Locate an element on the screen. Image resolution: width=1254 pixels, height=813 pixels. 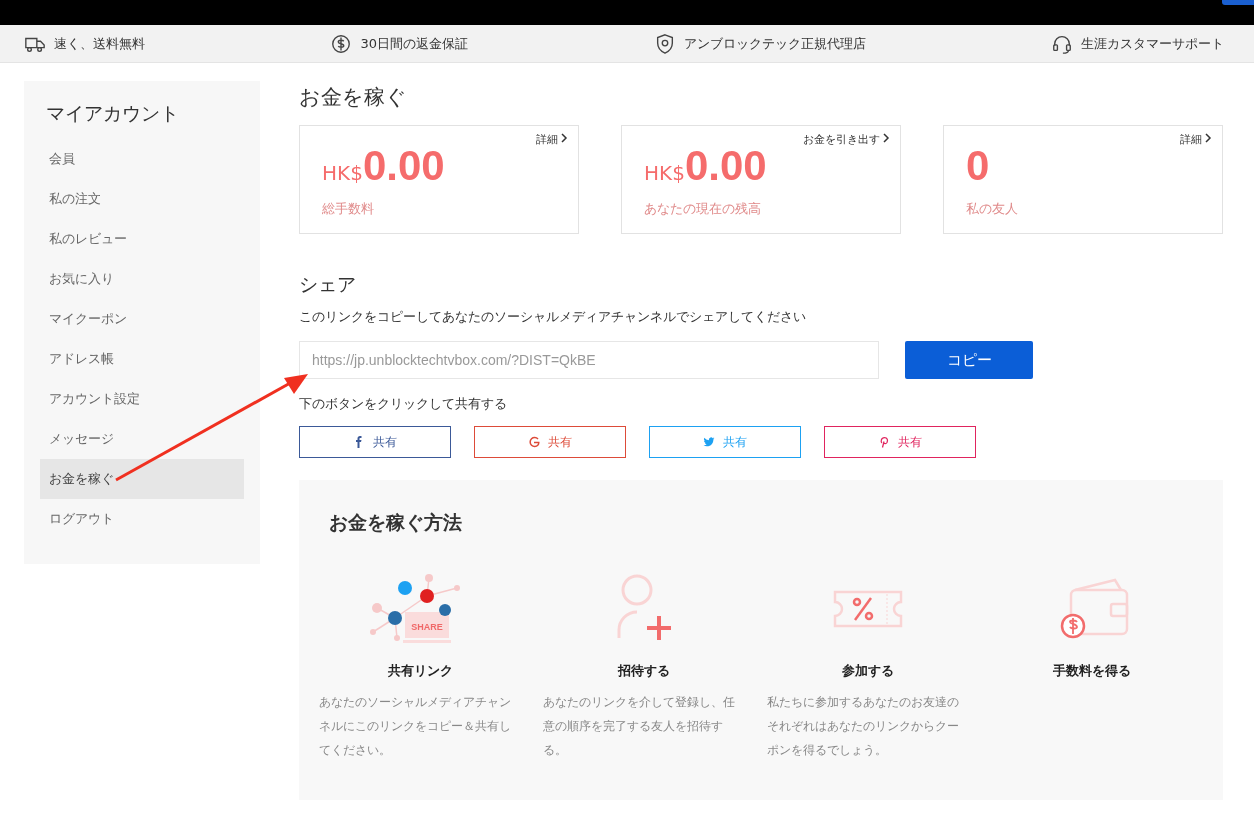
step-title: 招待する is located at coordinates (644, 671).